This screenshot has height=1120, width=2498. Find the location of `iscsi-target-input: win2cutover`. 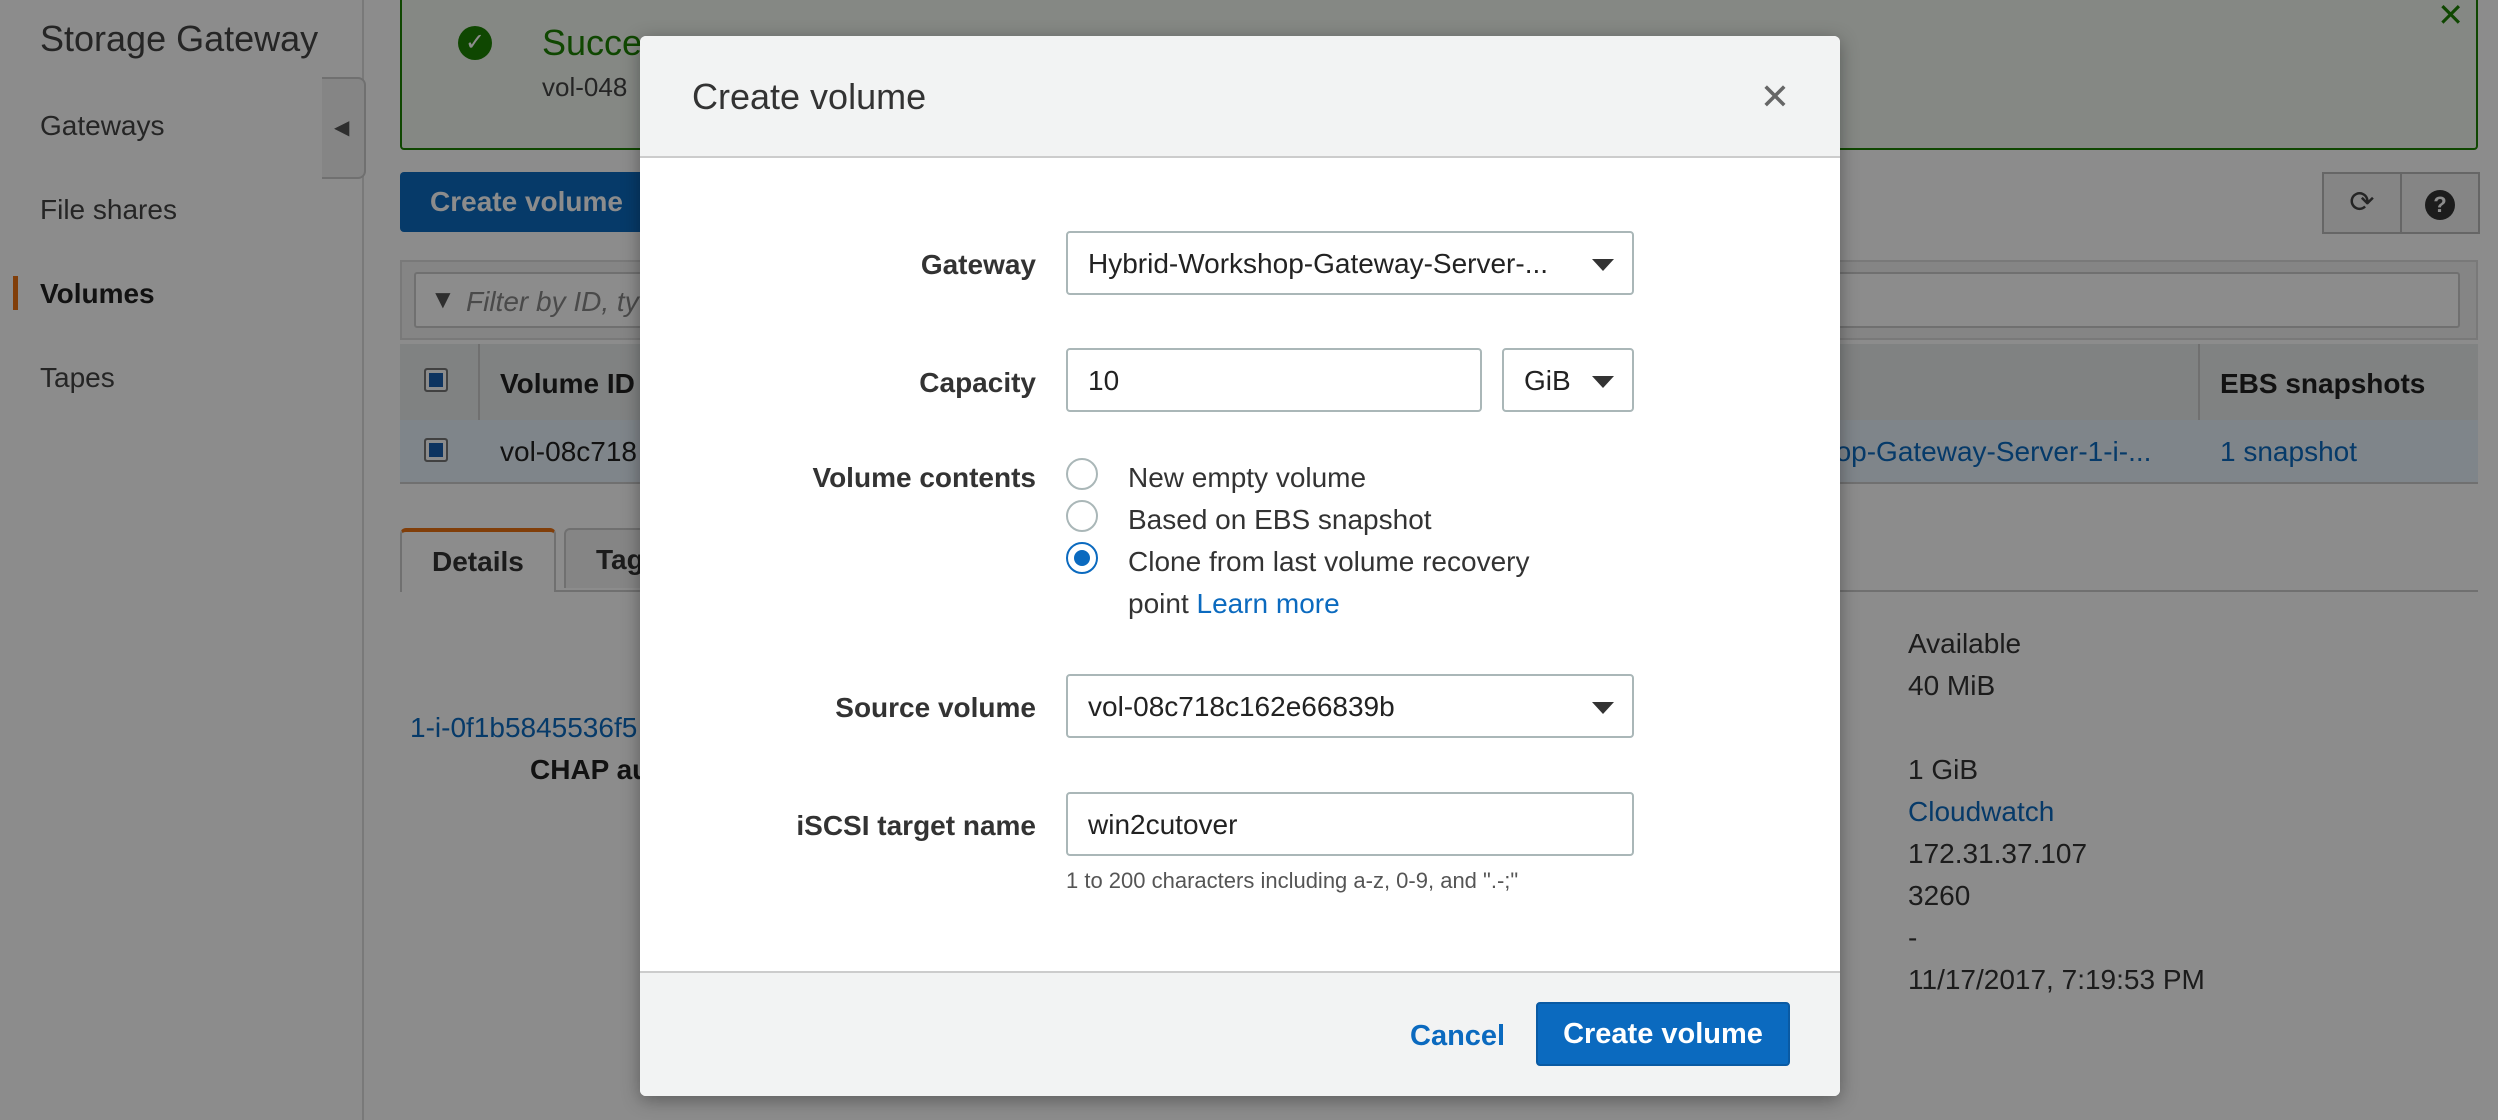

iscsi-target-input: win2cutover is located at coordinates (1350, 824).